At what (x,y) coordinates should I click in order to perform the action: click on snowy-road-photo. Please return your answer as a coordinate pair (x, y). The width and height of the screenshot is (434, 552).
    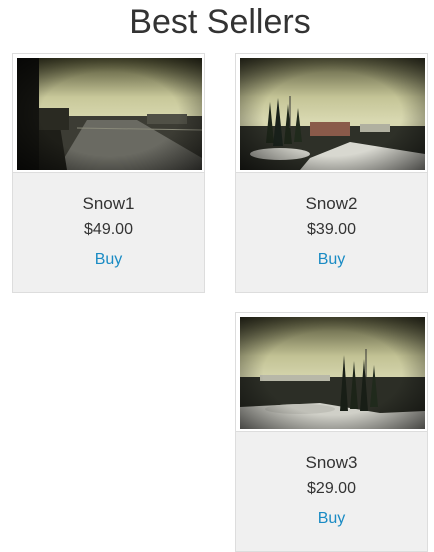
    Looking at the image, I should click on (109, 114).